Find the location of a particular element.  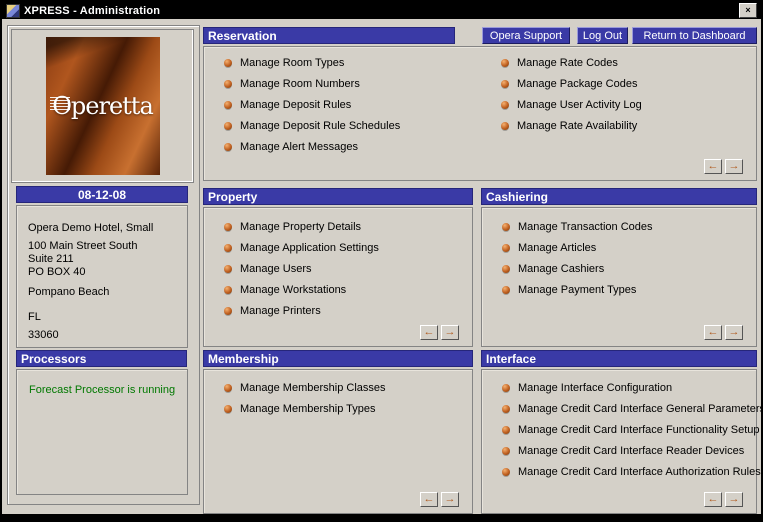

window-title: XPRESS - Administration is located at coordinates (92, 10).